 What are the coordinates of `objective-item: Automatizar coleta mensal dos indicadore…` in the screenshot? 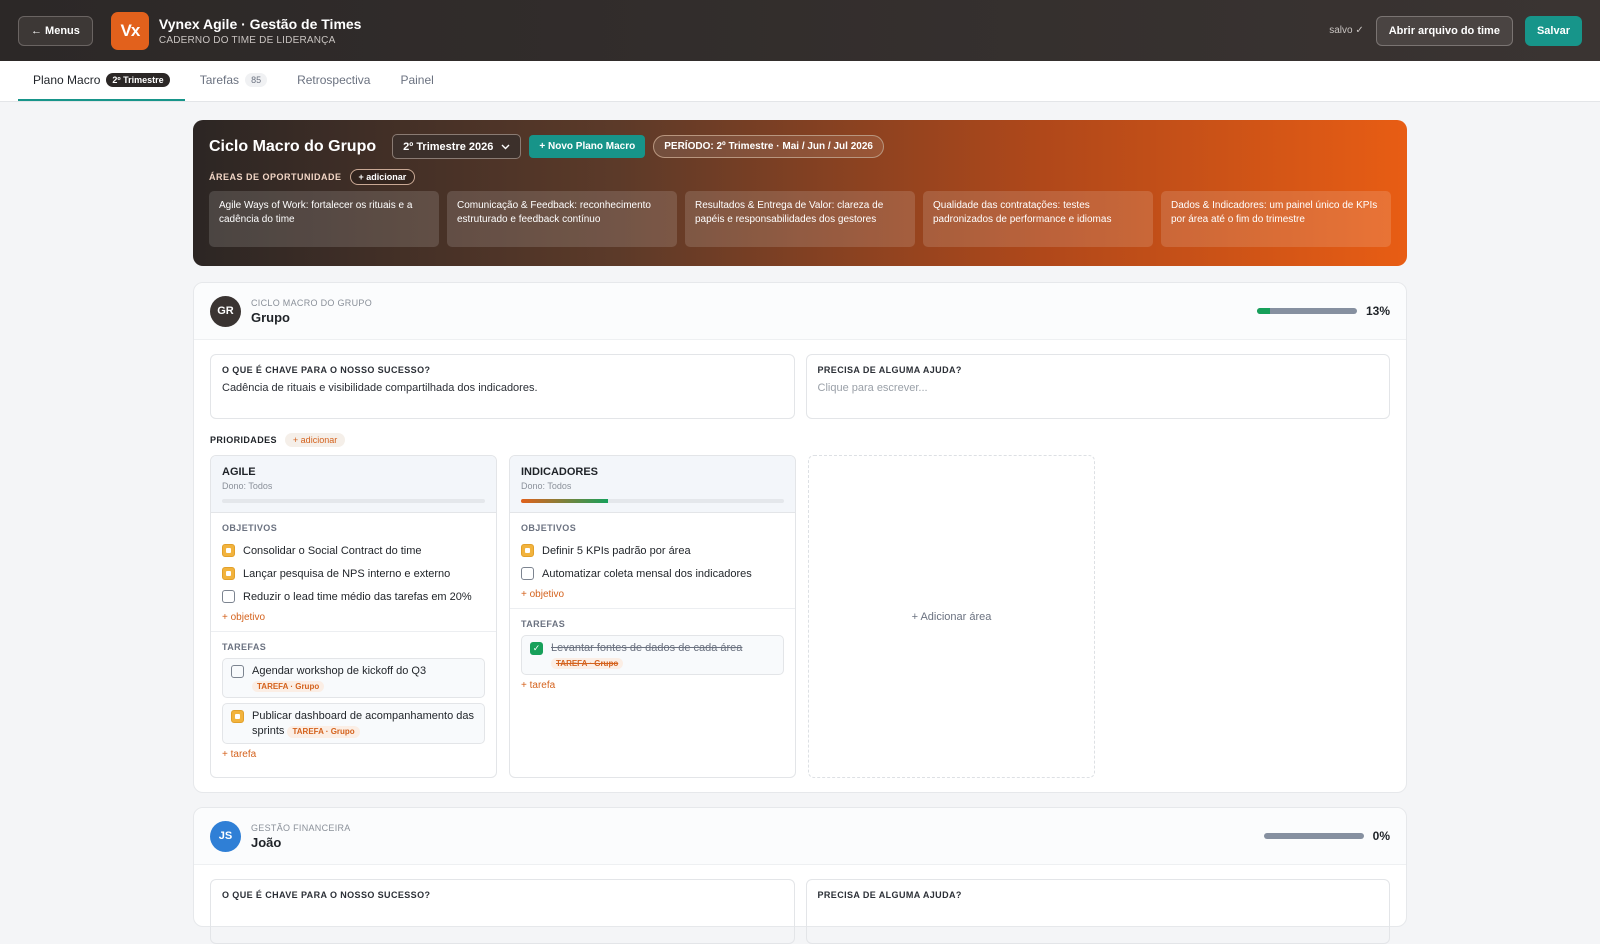 It's located at (652, 573).